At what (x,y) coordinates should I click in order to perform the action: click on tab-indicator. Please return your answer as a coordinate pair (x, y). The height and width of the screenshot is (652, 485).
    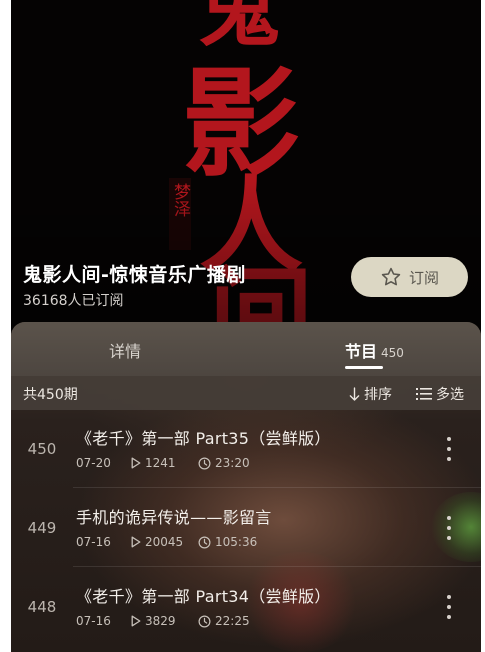
    Looking at the image, I should click on (364, 367).